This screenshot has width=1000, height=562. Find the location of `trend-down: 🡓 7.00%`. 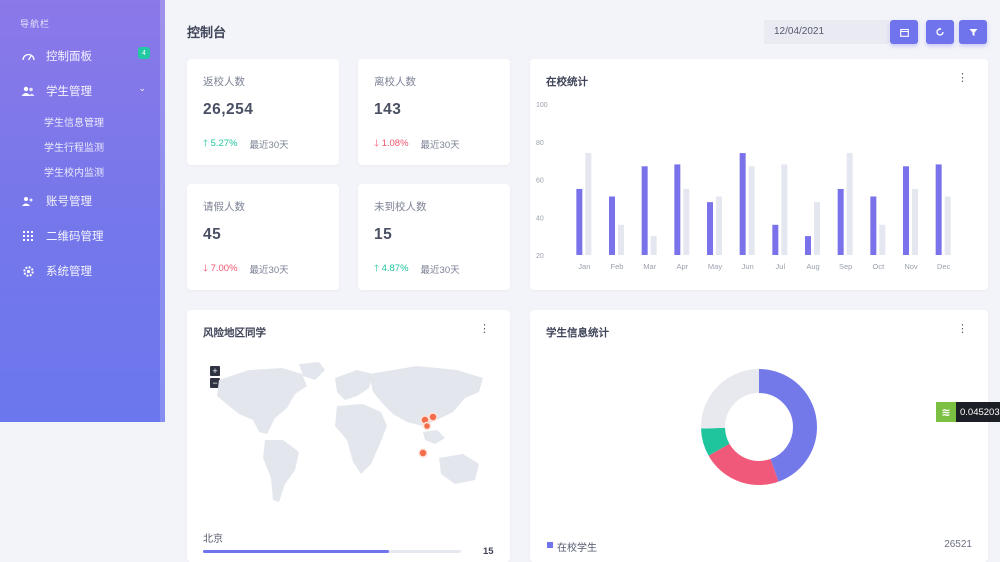

trend-down: 🡓 7.00% is located at coordinates (220, 269).